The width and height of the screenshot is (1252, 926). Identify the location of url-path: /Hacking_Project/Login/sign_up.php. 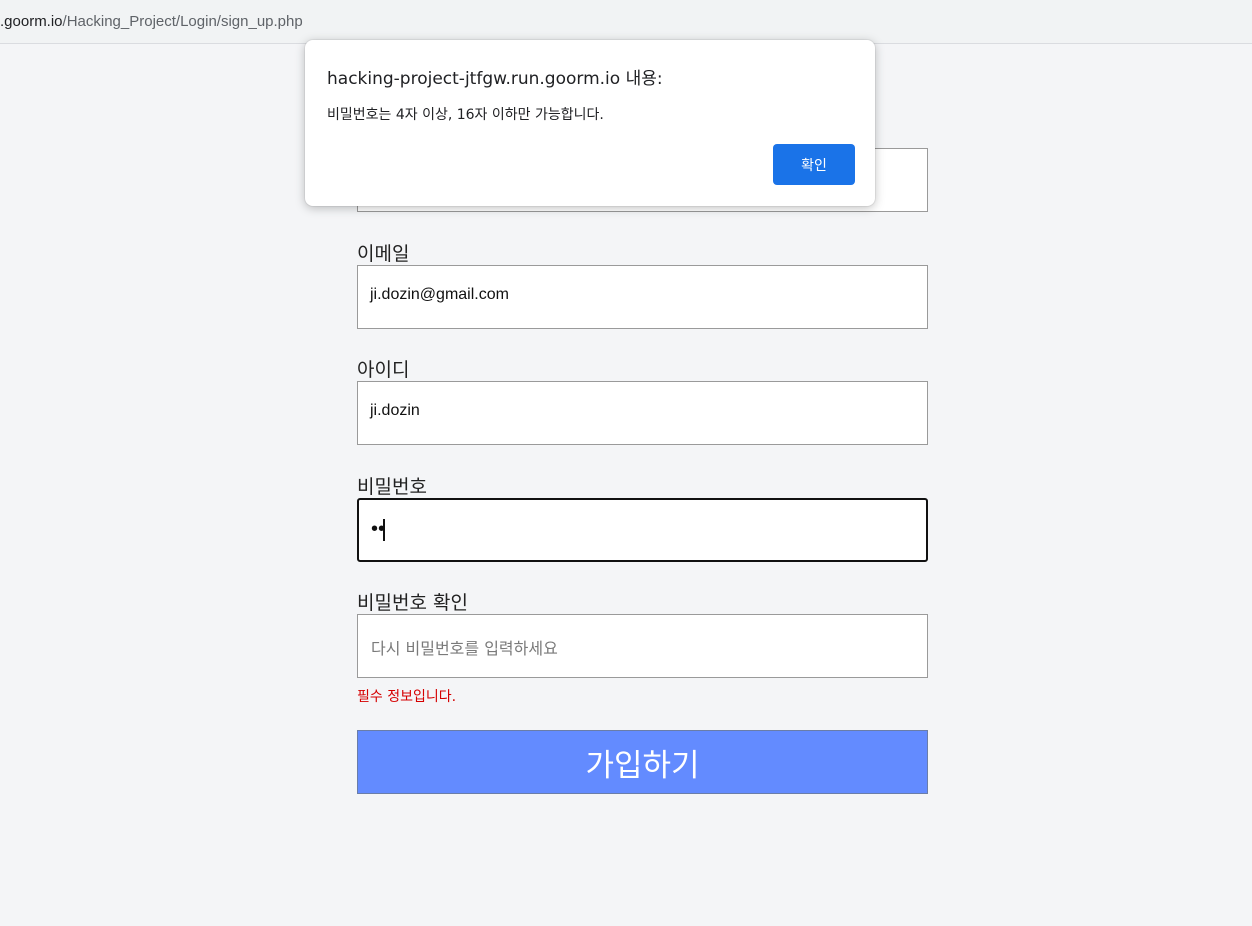
(182, 21).